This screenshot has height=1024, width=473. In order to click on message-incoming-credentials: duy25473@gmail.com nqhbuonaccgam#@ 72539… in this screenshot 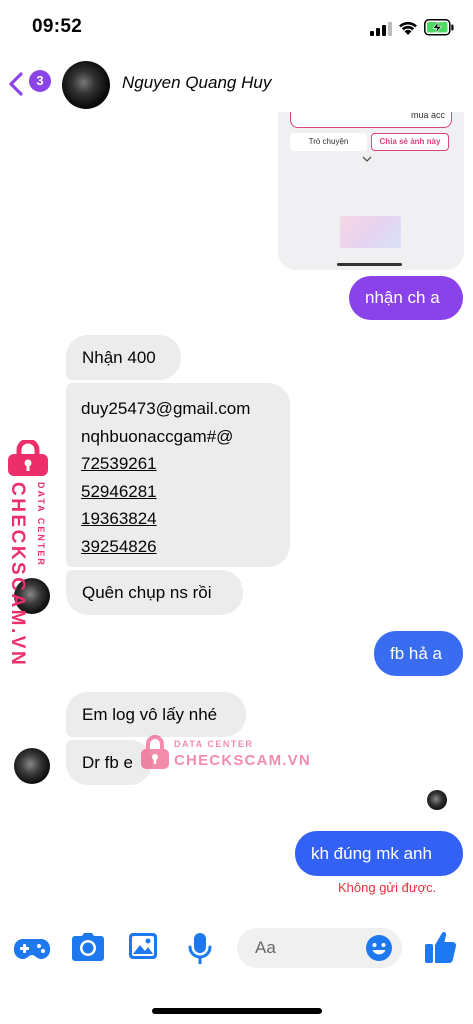, I will do `click(178, 475)`.